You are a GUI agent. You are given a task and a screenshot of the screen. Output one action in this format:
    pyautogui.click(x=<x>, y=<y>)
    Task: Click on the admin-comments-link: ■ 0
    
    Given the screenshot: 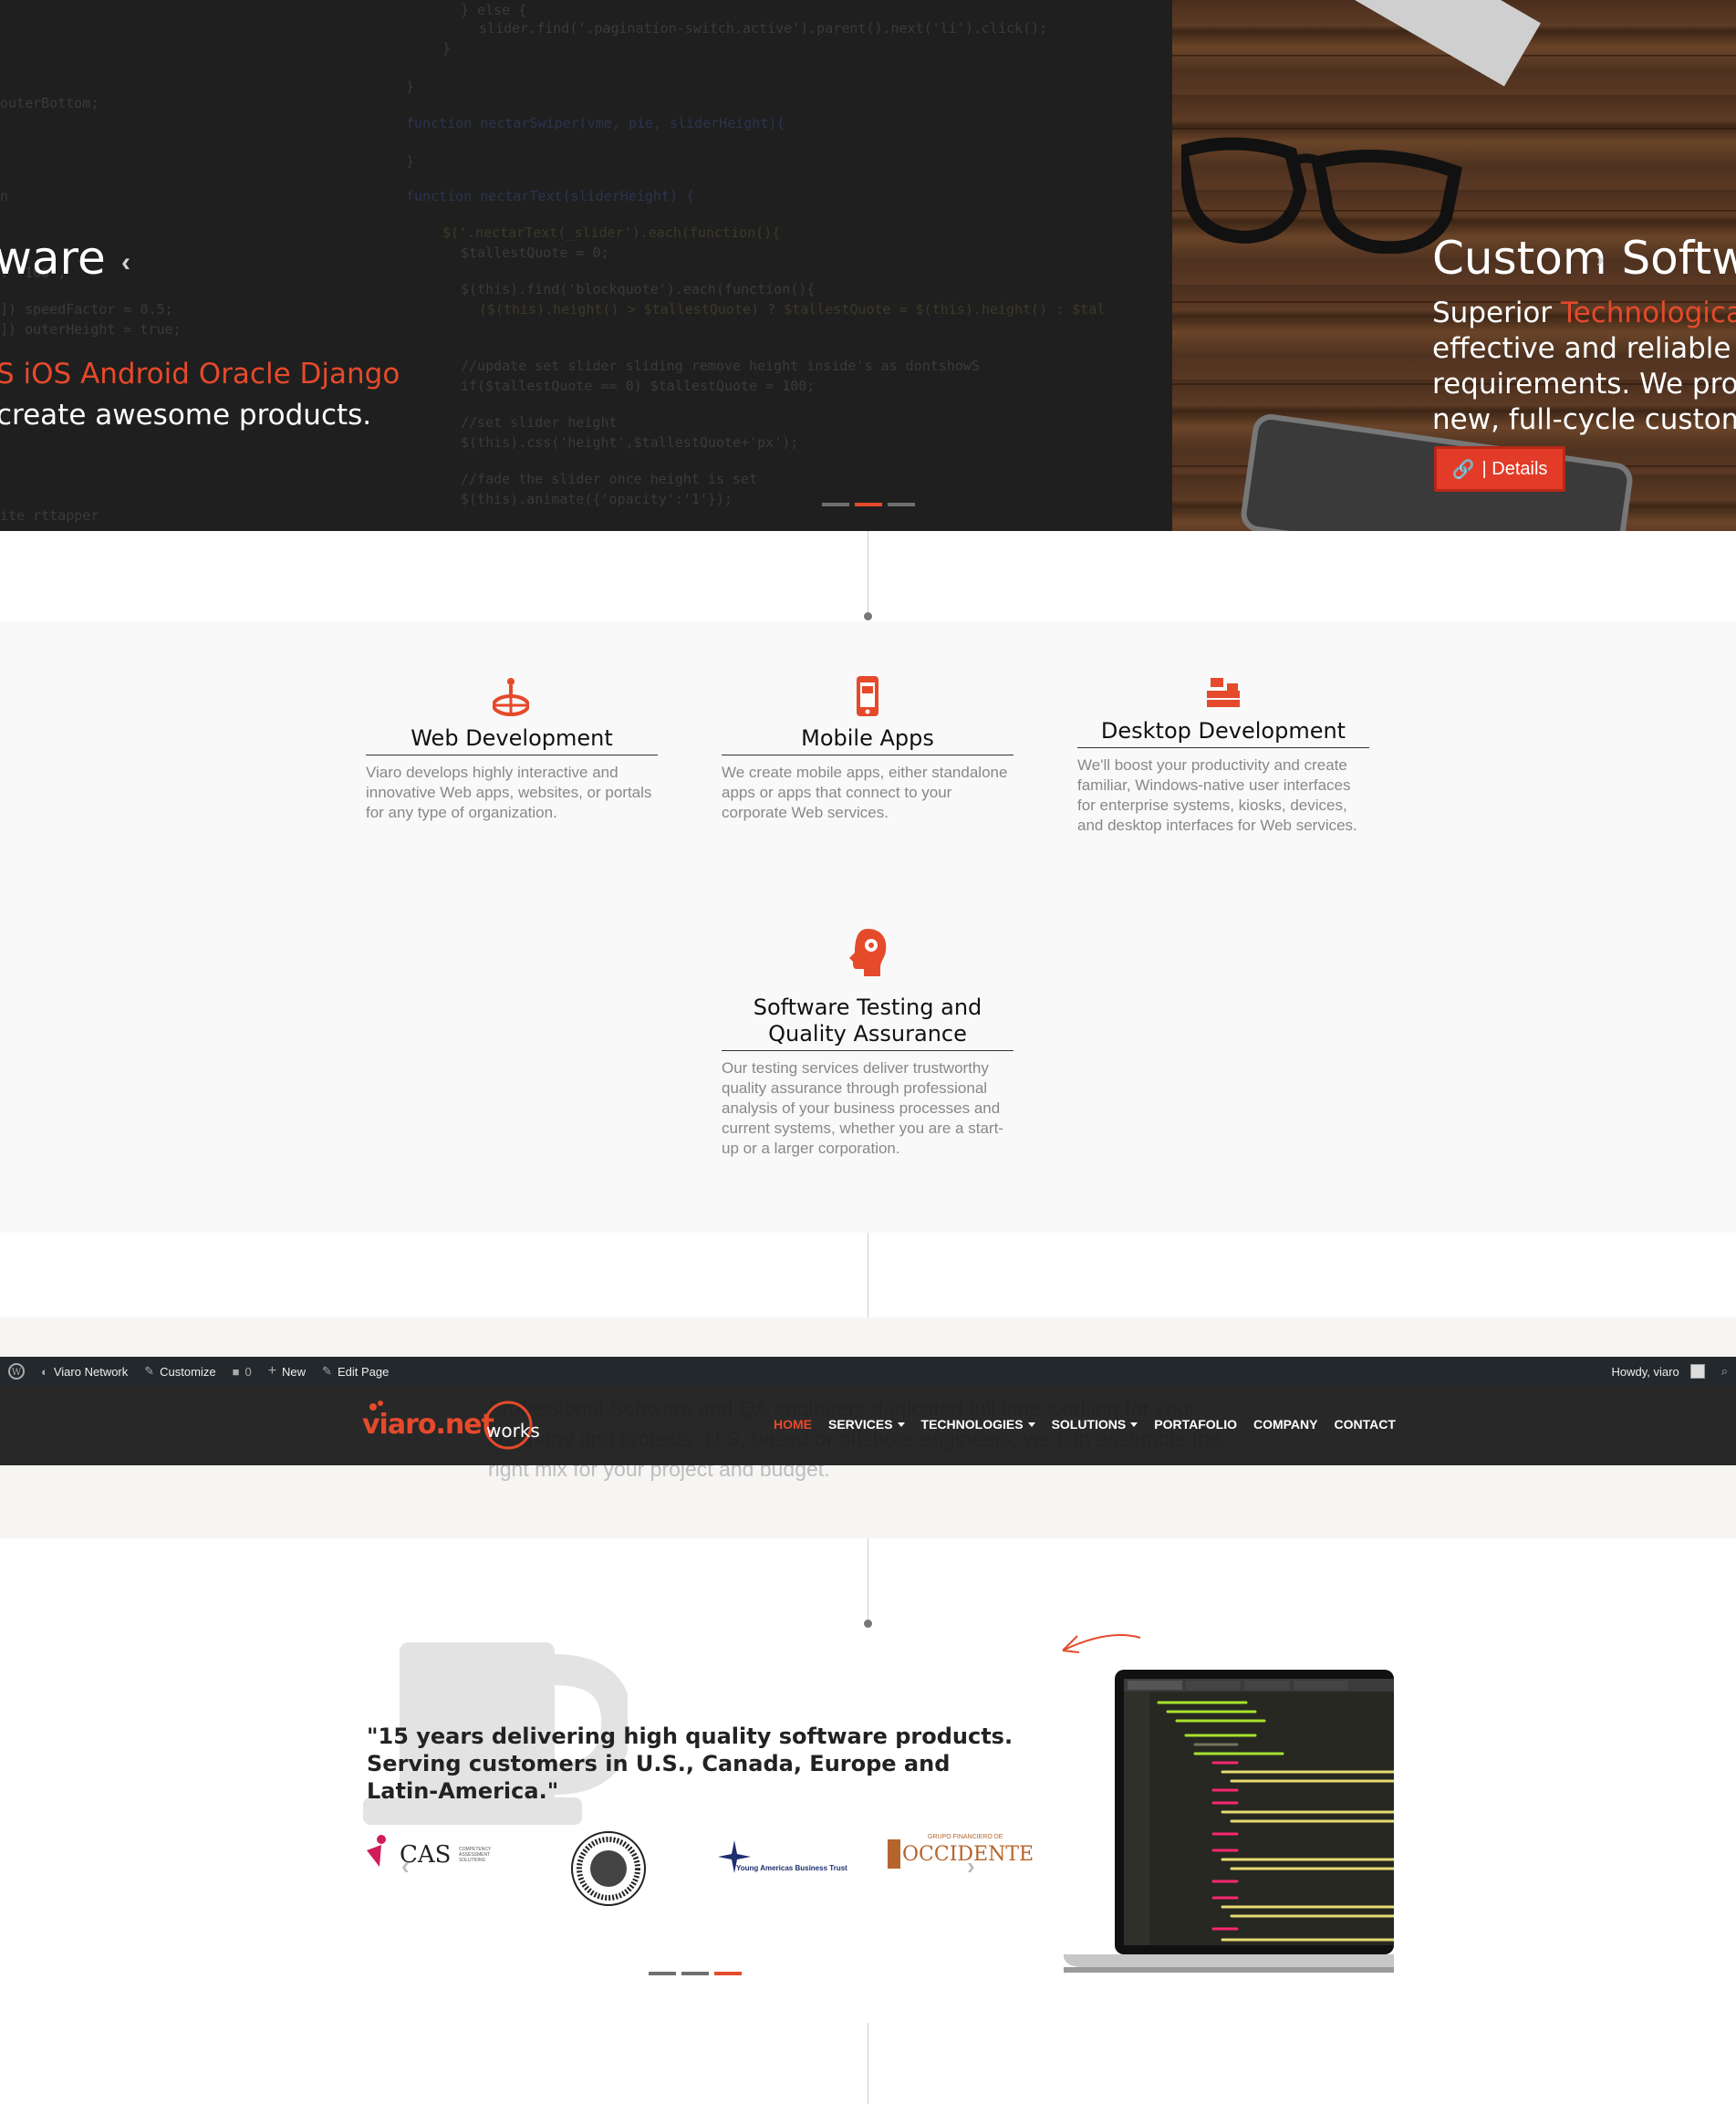 What is the action you would take?
    pyautogui.click(x=242, y=1371)
    